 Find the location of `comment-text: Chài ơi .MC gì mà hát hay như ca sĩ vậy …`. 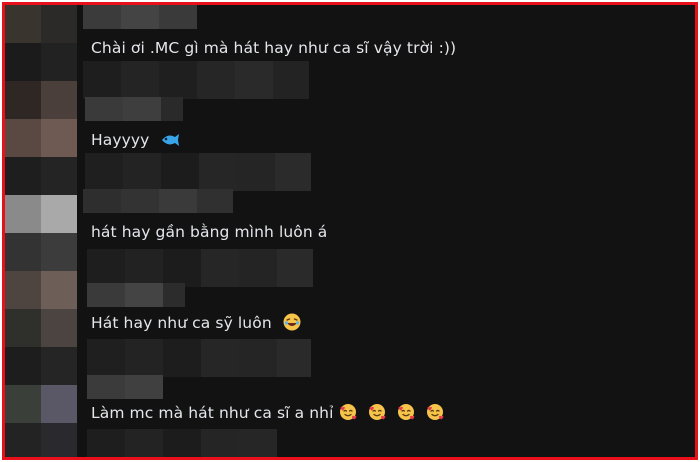

comment-text: Chài ơi .MC gì mà hát hay như ca sĩ vậy … is located at coordinates (274, 48).